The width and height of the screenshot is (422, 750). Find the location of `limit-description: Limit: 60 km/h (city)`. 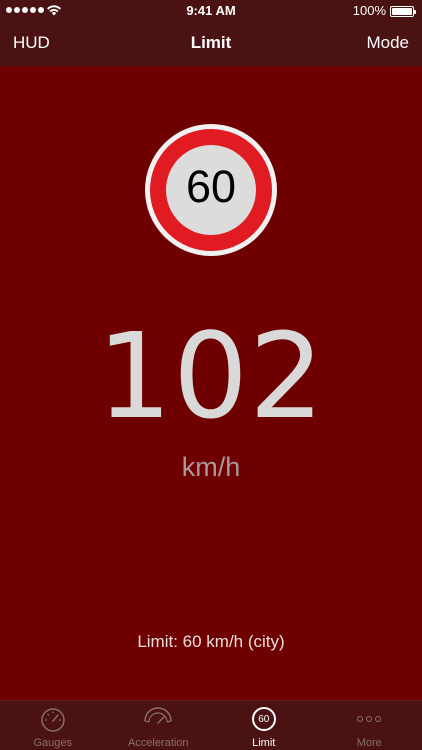

limit-description: Limit: 60 km/h (city) is located at coordinates (211, 641).